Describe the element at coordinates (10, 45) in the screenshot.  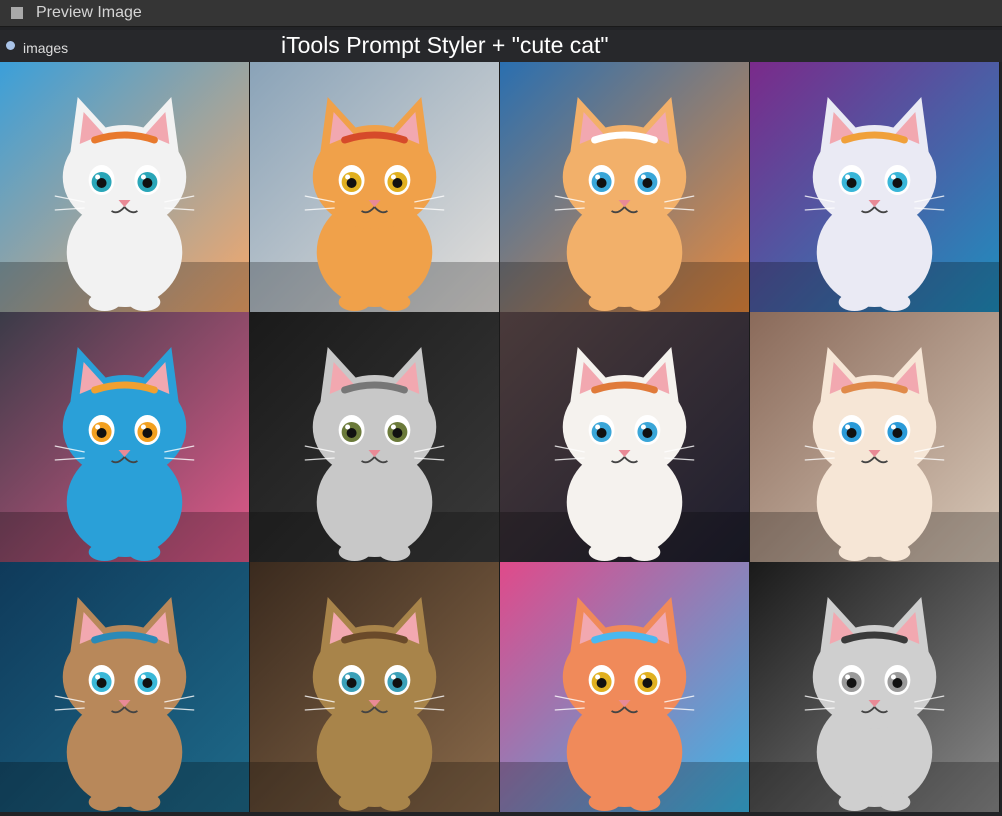
I see `output-dot-icon` at that location.